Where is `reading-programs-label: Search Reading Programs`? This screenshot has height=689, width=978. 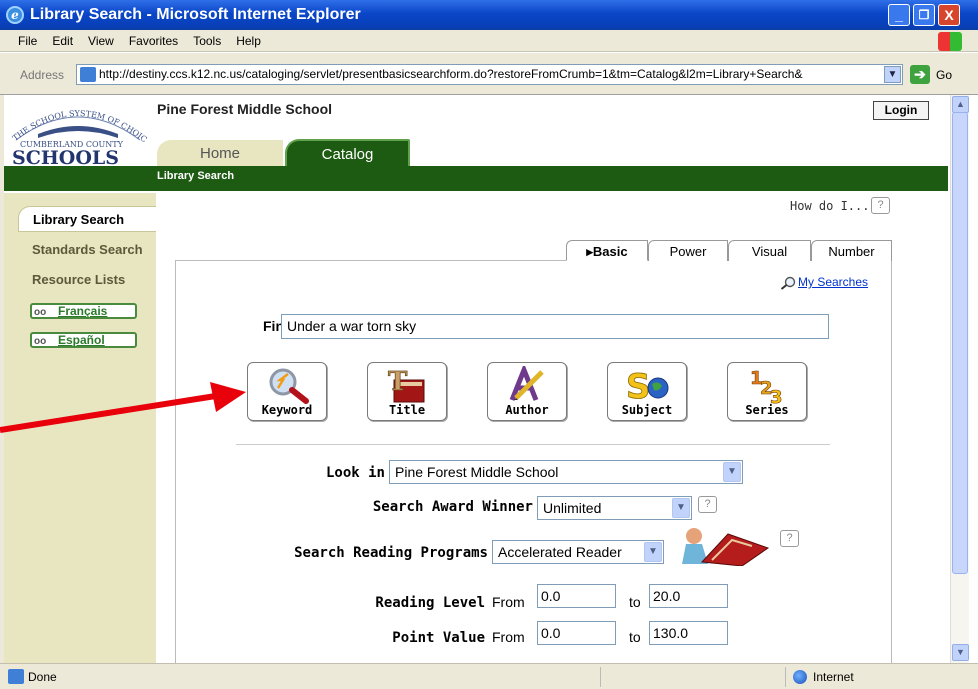 reading-programs-label: Search Reading Programs is located at coordinates (391, 553).